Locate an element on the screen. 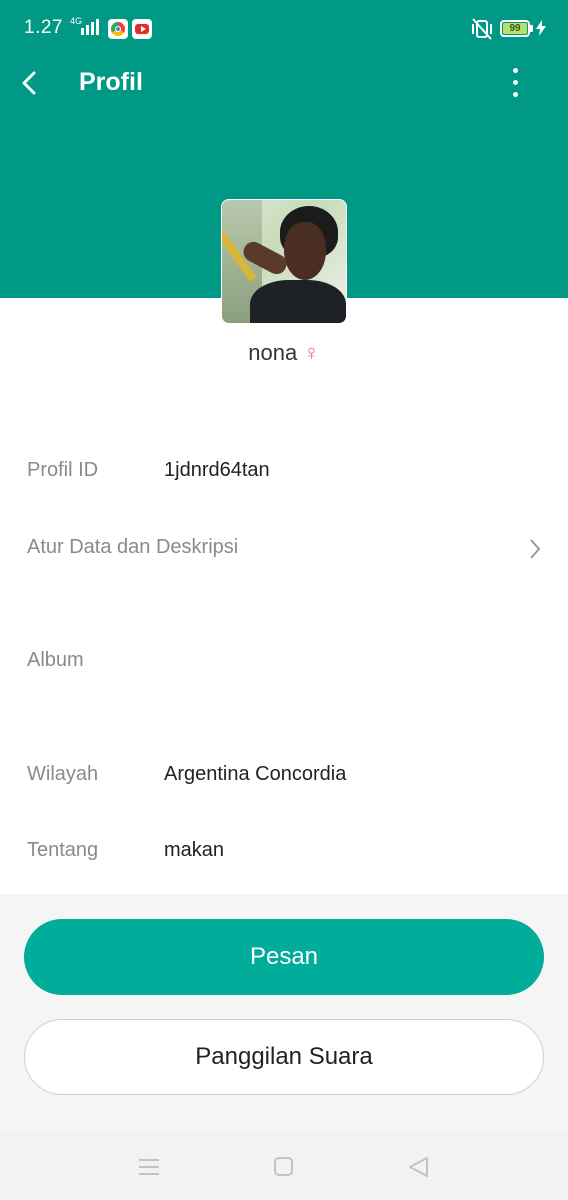 The height and width of the screenshot is (1200, 568). page-title: Profil is located at coordinates (111, 82).